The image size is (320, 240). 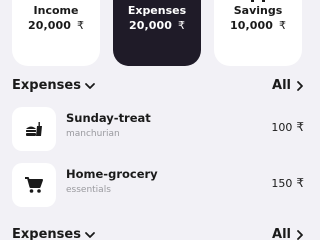 I want to click on item-amount-value: 150, so click(x=282, y=183).